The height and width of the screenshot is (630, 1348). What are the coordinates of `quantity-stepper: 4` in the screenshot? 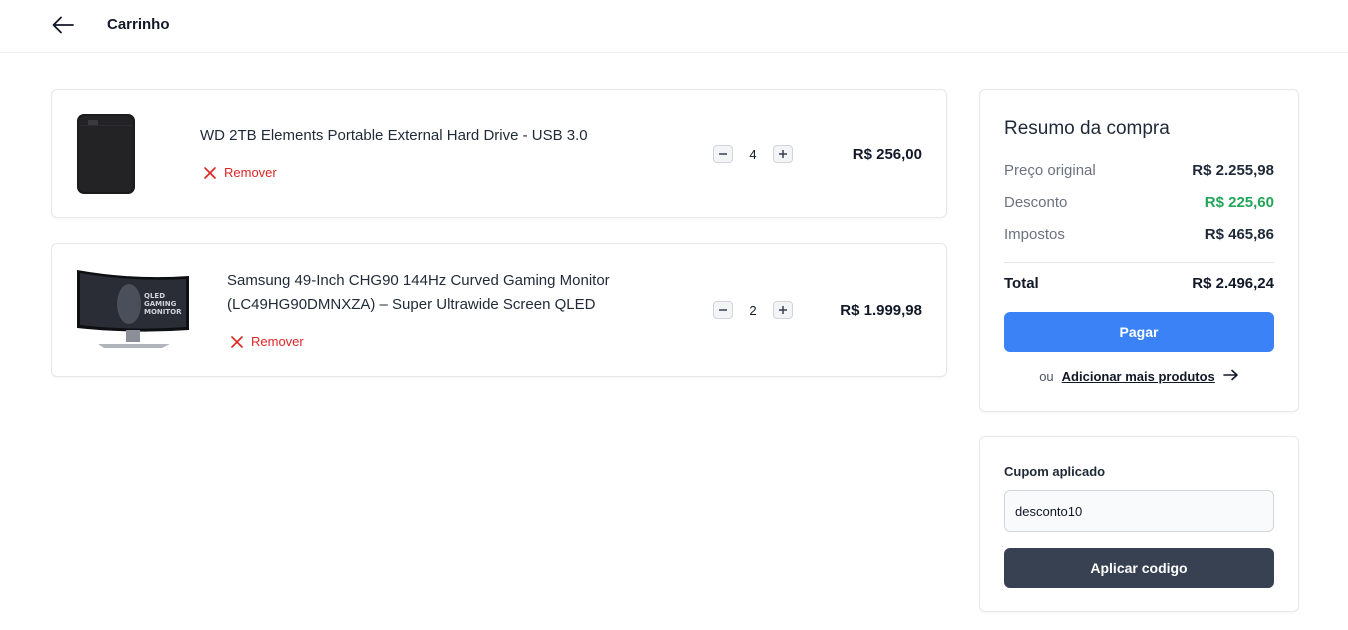 It's located at (753, 154).